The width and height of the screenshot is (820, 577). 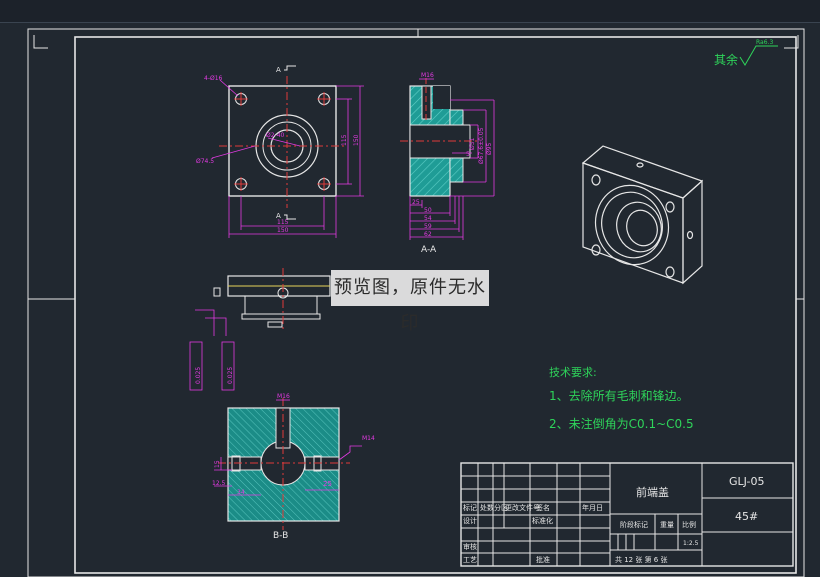 What do you see at coordinates (283, 222) in the screenshot?
I see `inner-width-dim: 115` at bounding box center [283, 222].